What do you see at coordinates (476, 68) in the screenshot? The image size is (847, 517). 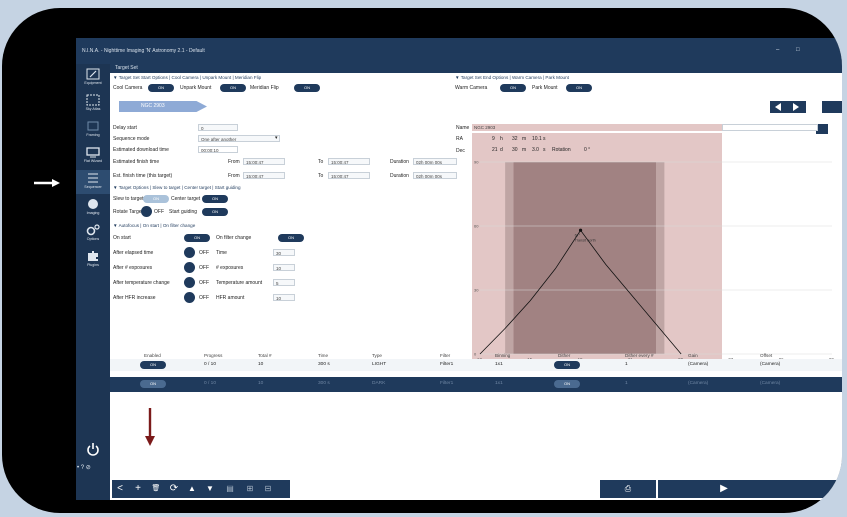 I see `tab-target-set: Target Set` at bounding box center [476, 68].